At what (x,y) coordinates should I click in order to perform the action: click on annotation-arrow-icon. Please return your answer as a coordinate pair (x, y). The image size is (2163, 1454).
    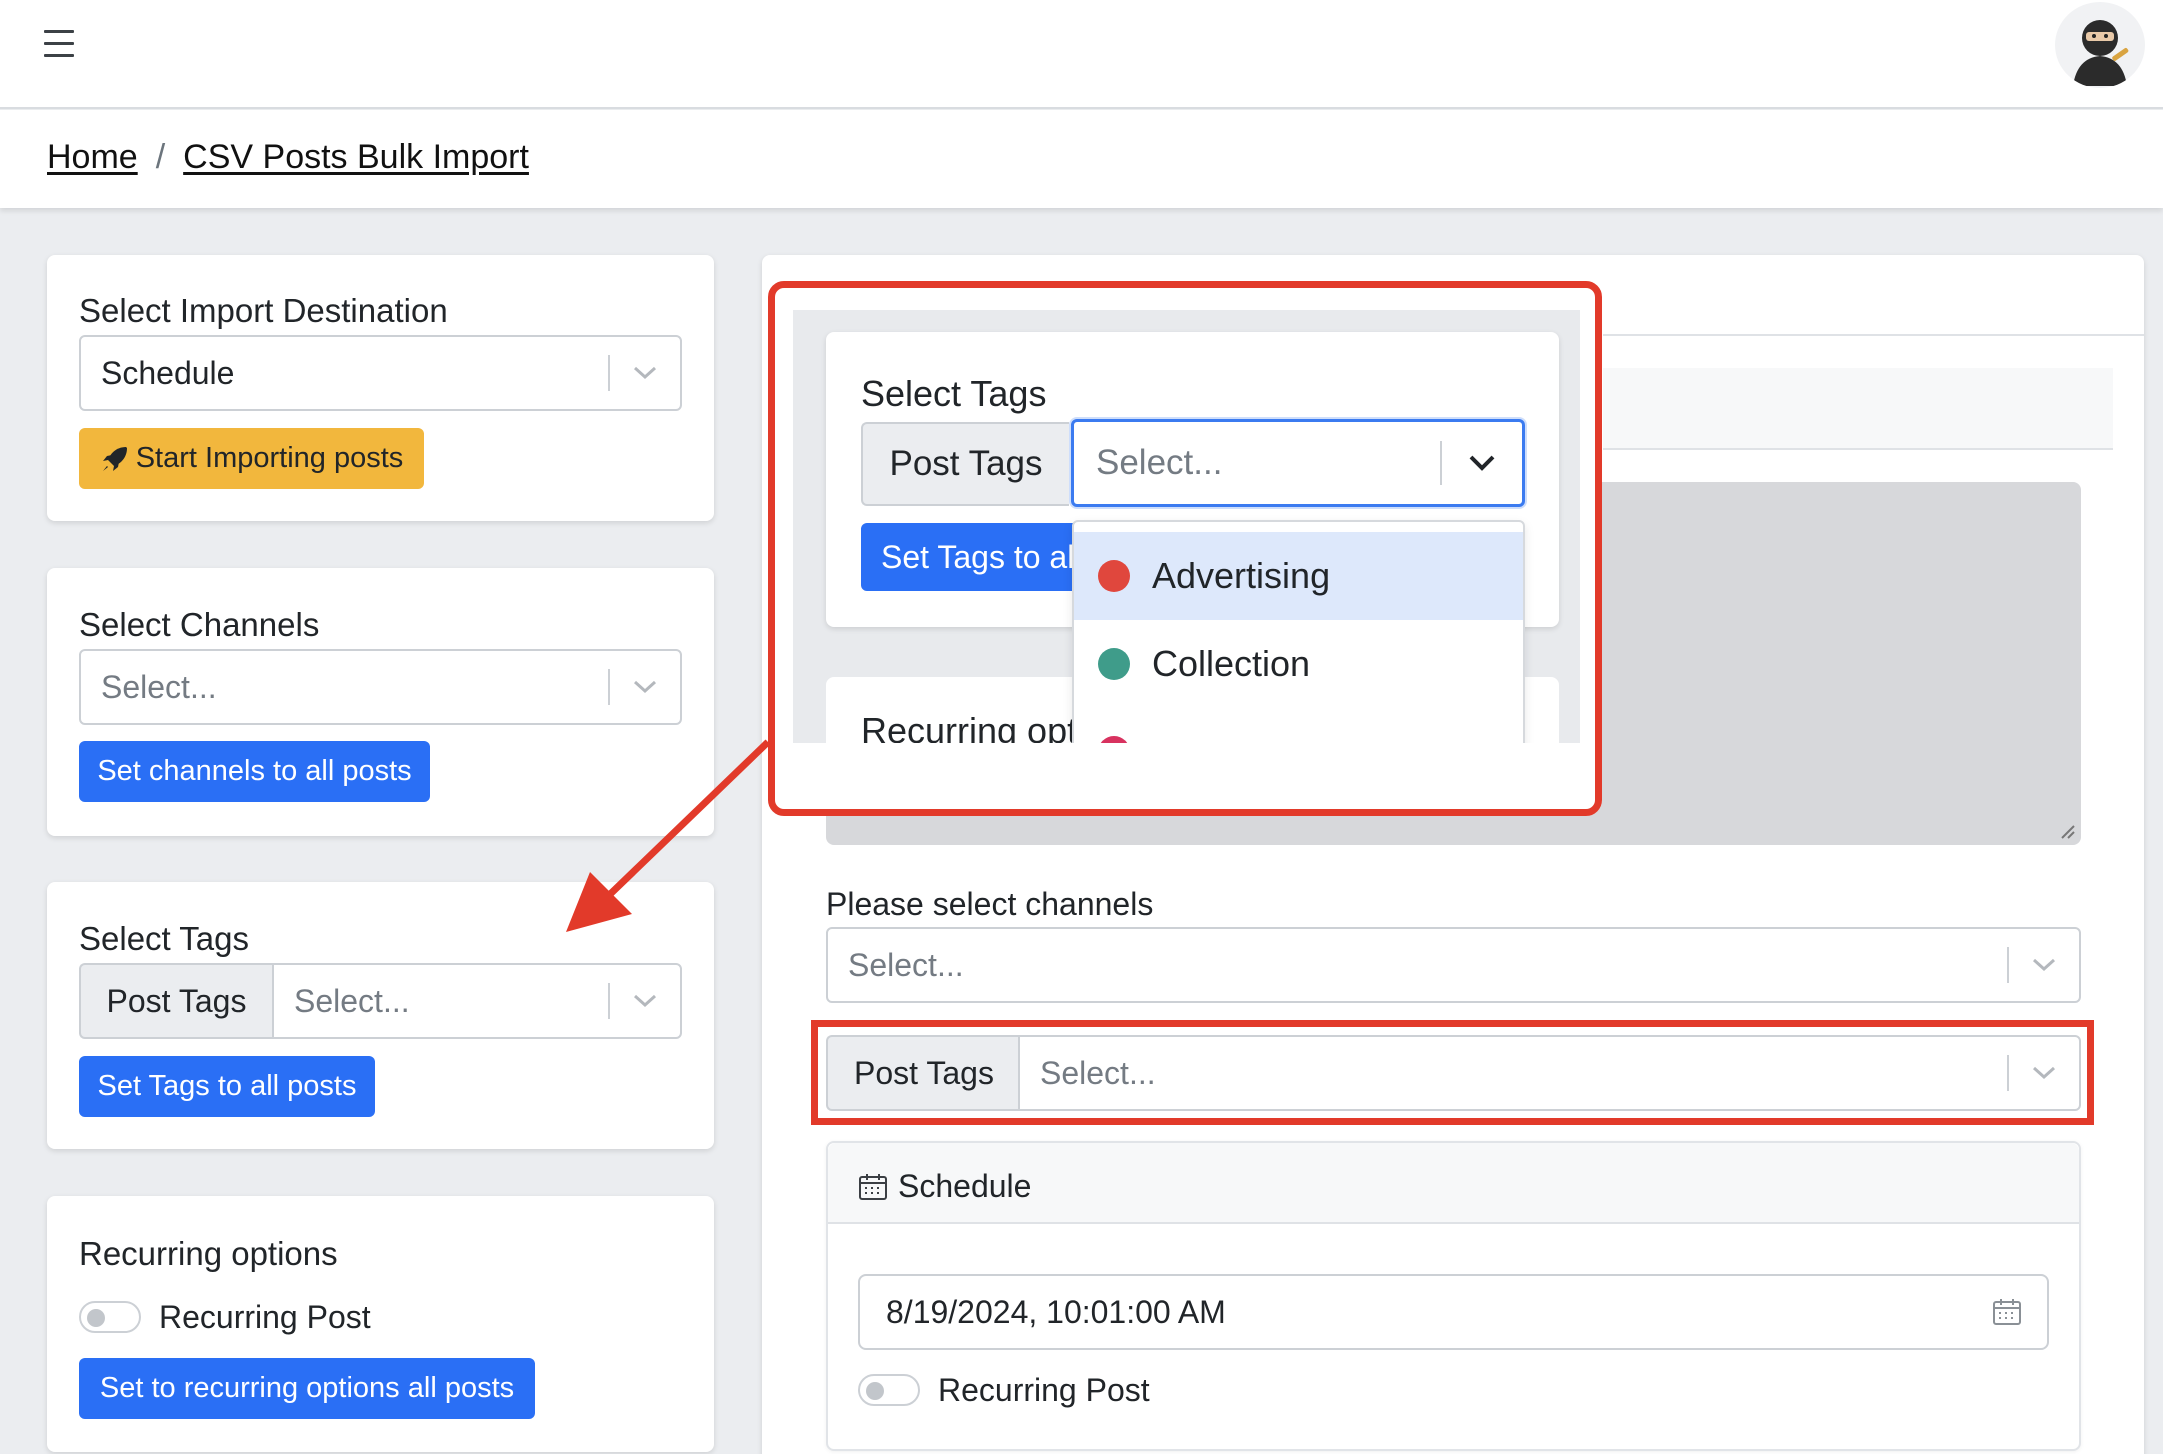
    Looking at the image, I should click on (668, 835).